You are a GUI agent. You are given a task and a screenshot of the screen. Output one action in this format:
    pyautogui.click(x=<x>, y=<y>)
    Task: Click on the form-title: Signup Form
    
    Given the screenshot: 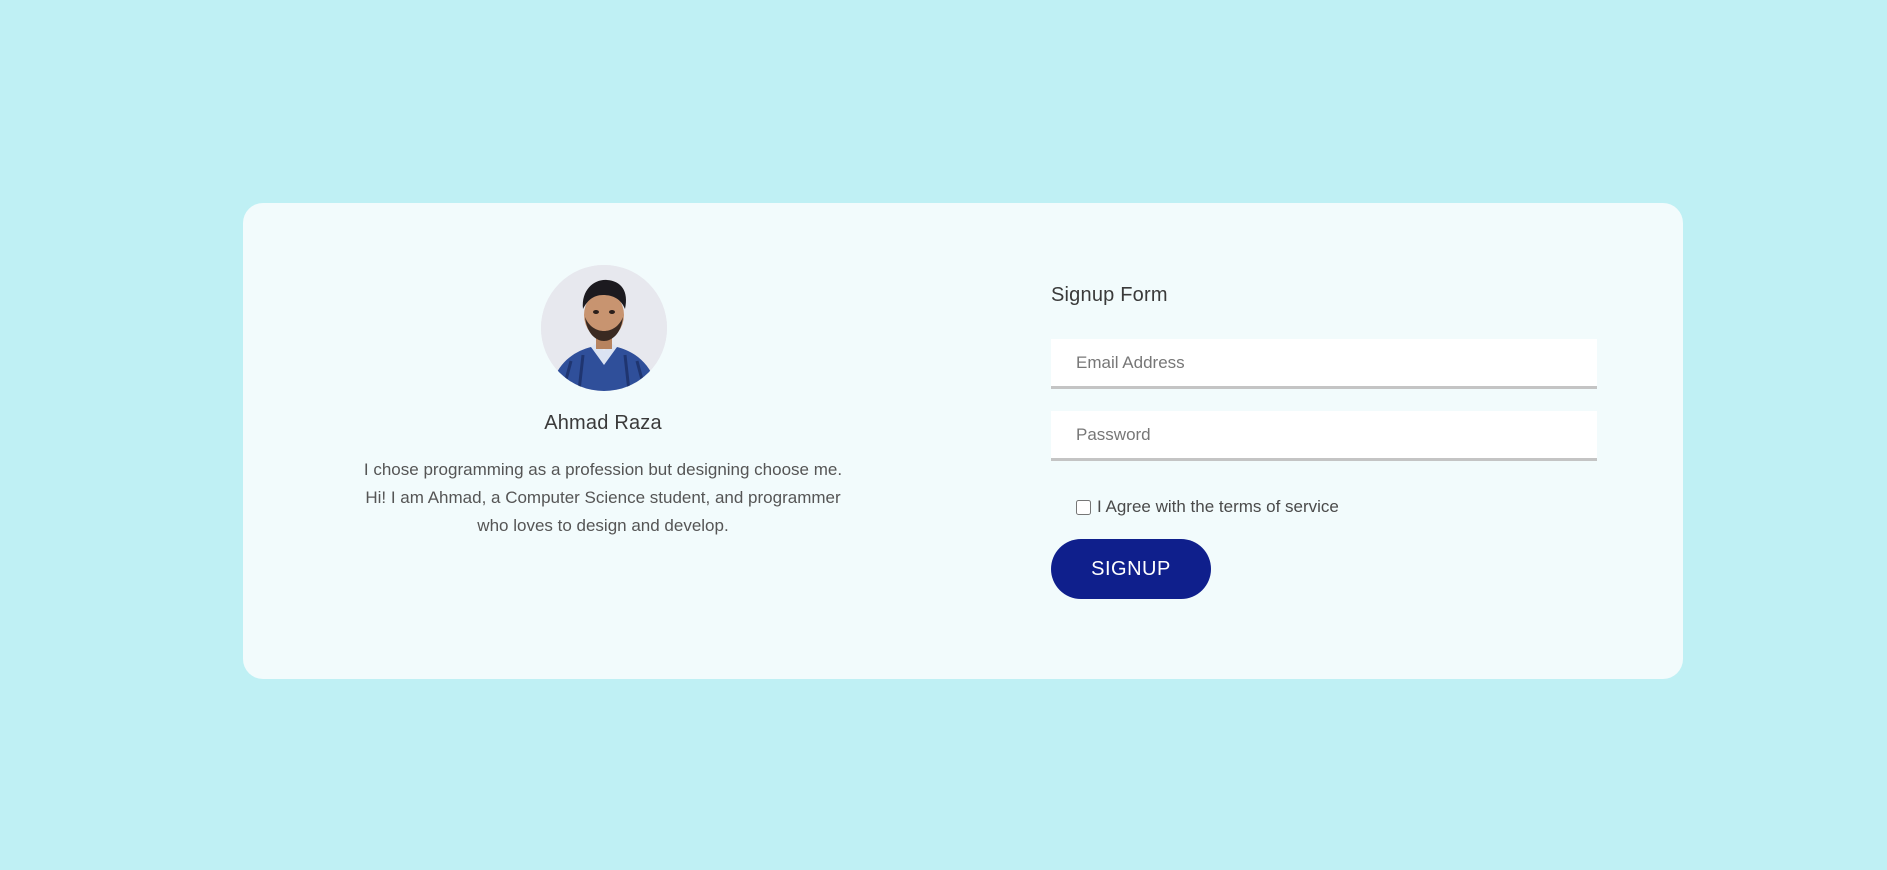 What is the action you would take?
    pyautogui.click(x=1109, y=295)
    